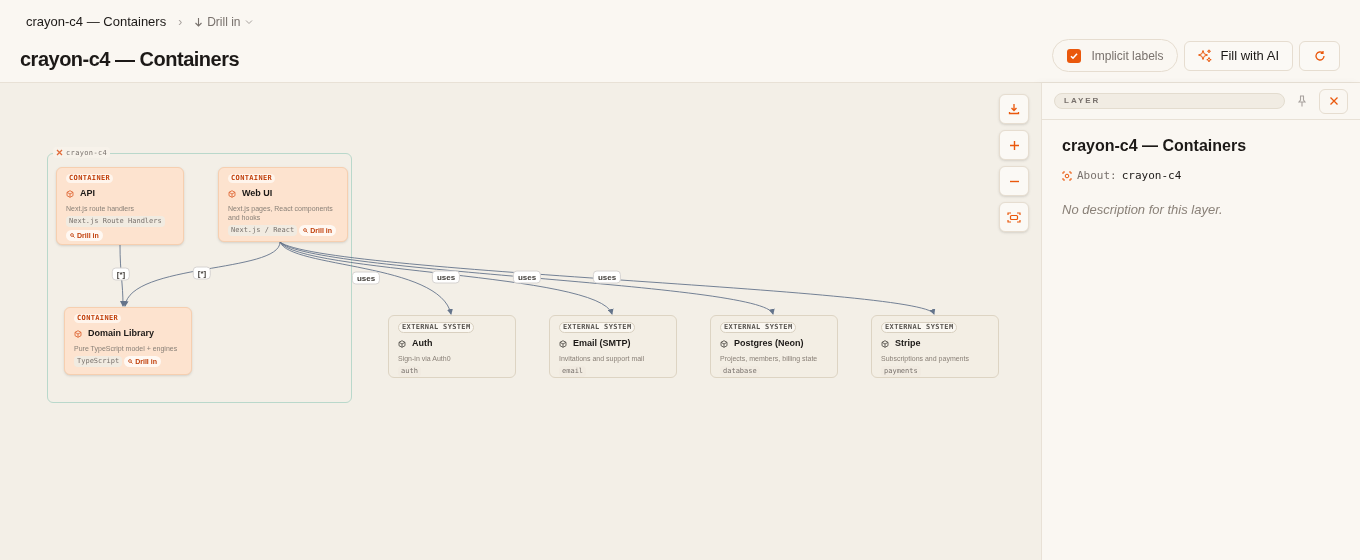 The width and height of the screenshot is (1360, 560). I want to click on node-title: Auth, so click(422, 343).